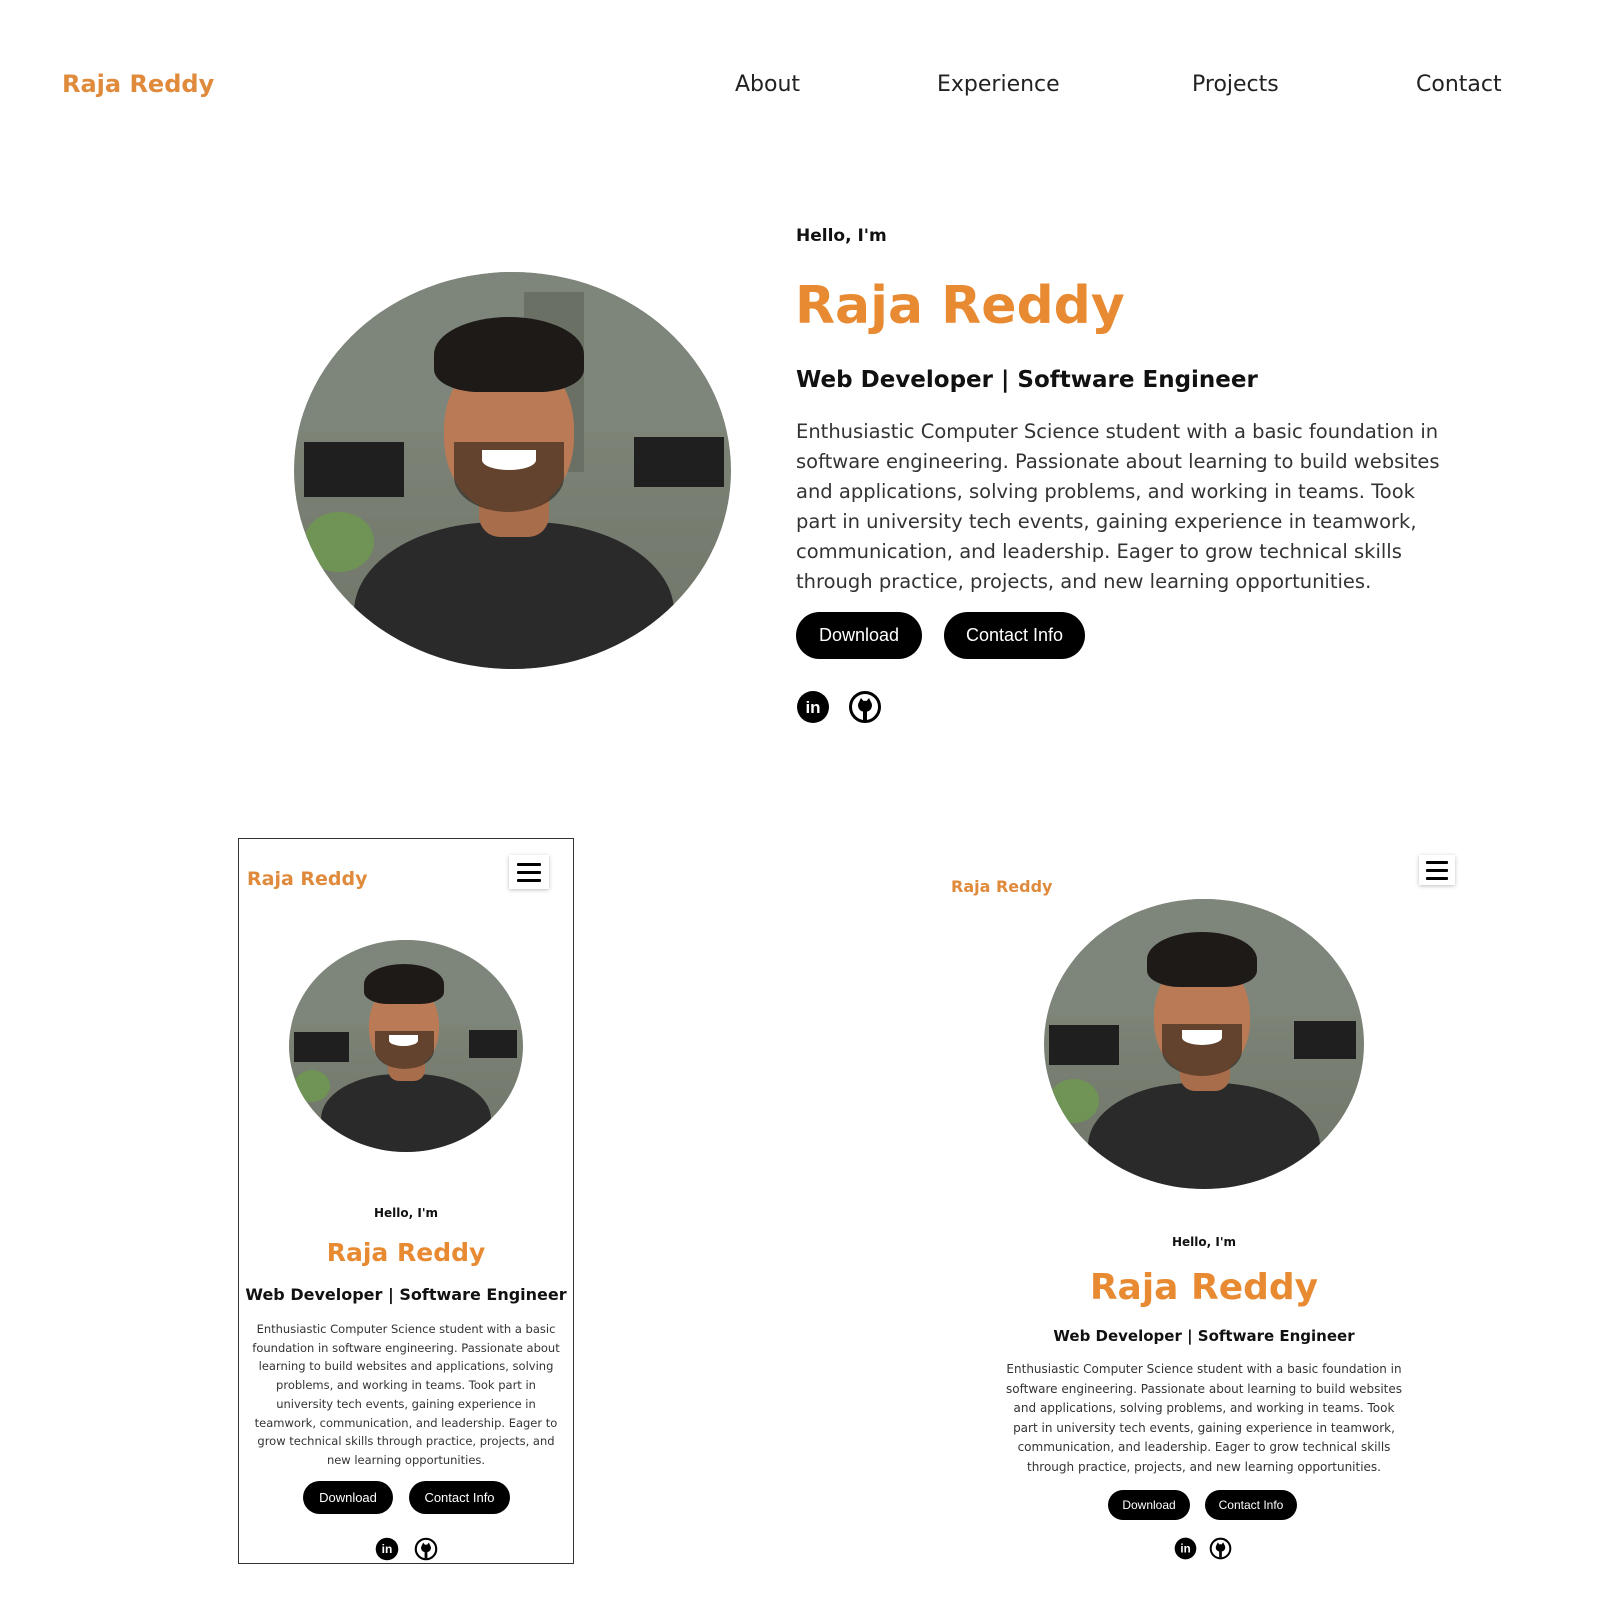  What do you see at coordinates (1027, 380) in the screenshot?
I see `hero-role: Web Developer | Software Engineer` at bounding box center [1027, 380].